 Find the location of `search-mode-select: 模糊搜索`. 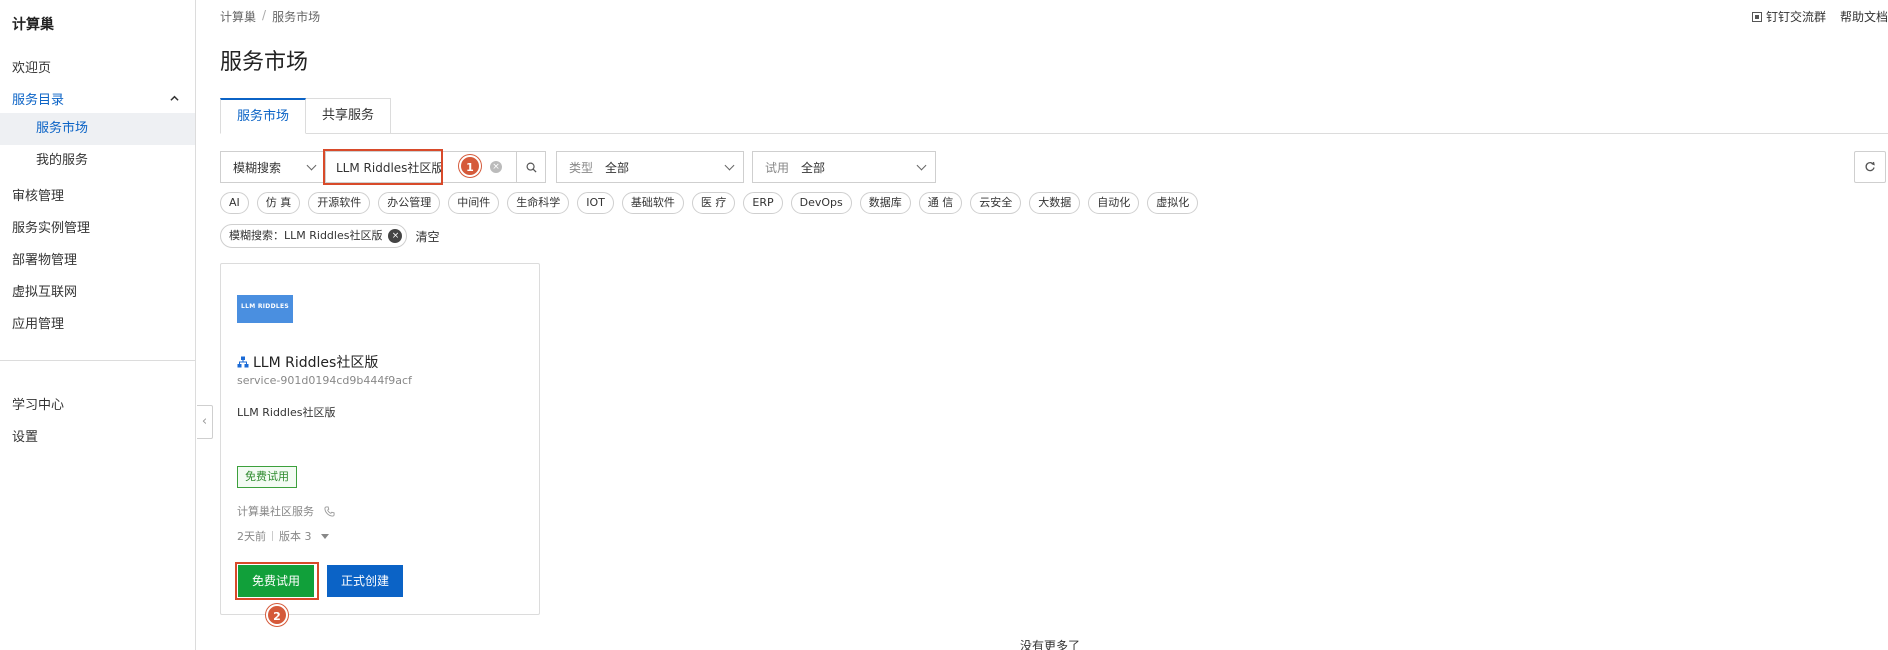

search-mode-select: 模糊搜索 is located at coordinates (273, 167).